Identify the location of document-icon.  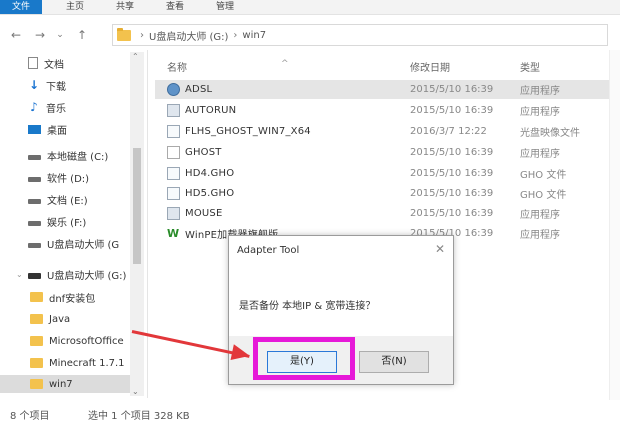
(33, 63).